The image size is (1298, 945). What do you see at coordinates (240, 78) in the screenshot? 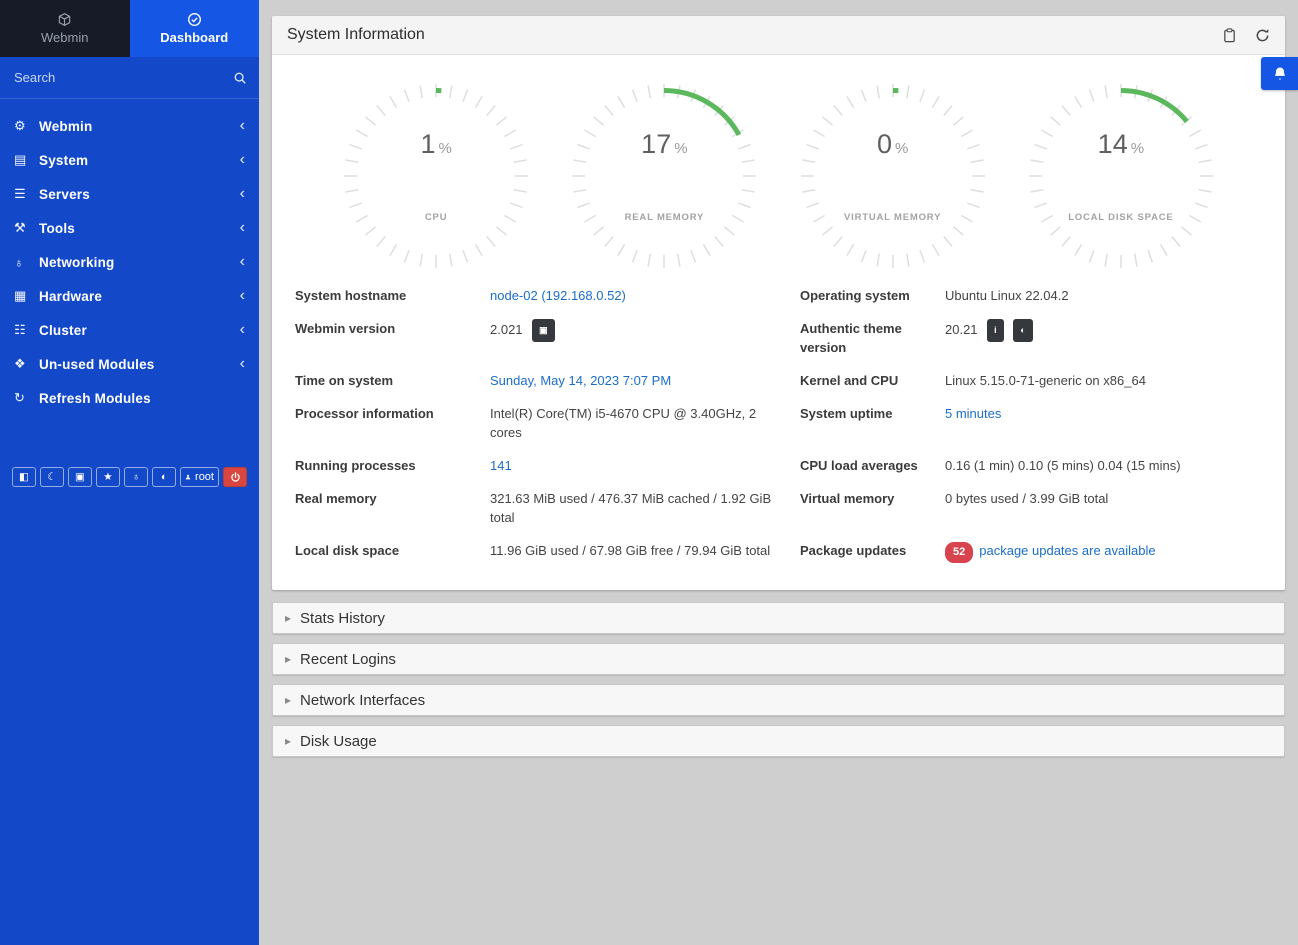
I see `search-icon` at bounding box center [240, 78].